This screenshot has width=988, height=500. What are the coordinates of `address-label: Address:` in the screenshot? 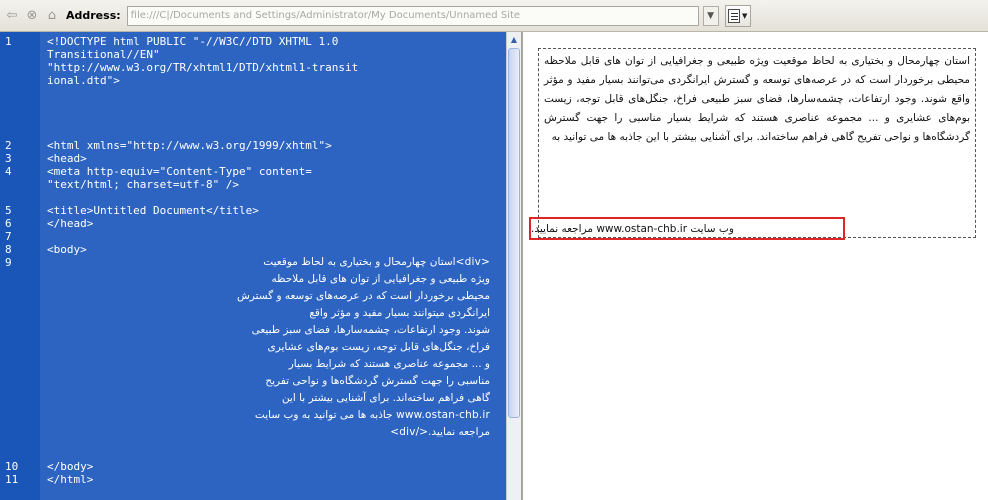 It's located at (93, 15).